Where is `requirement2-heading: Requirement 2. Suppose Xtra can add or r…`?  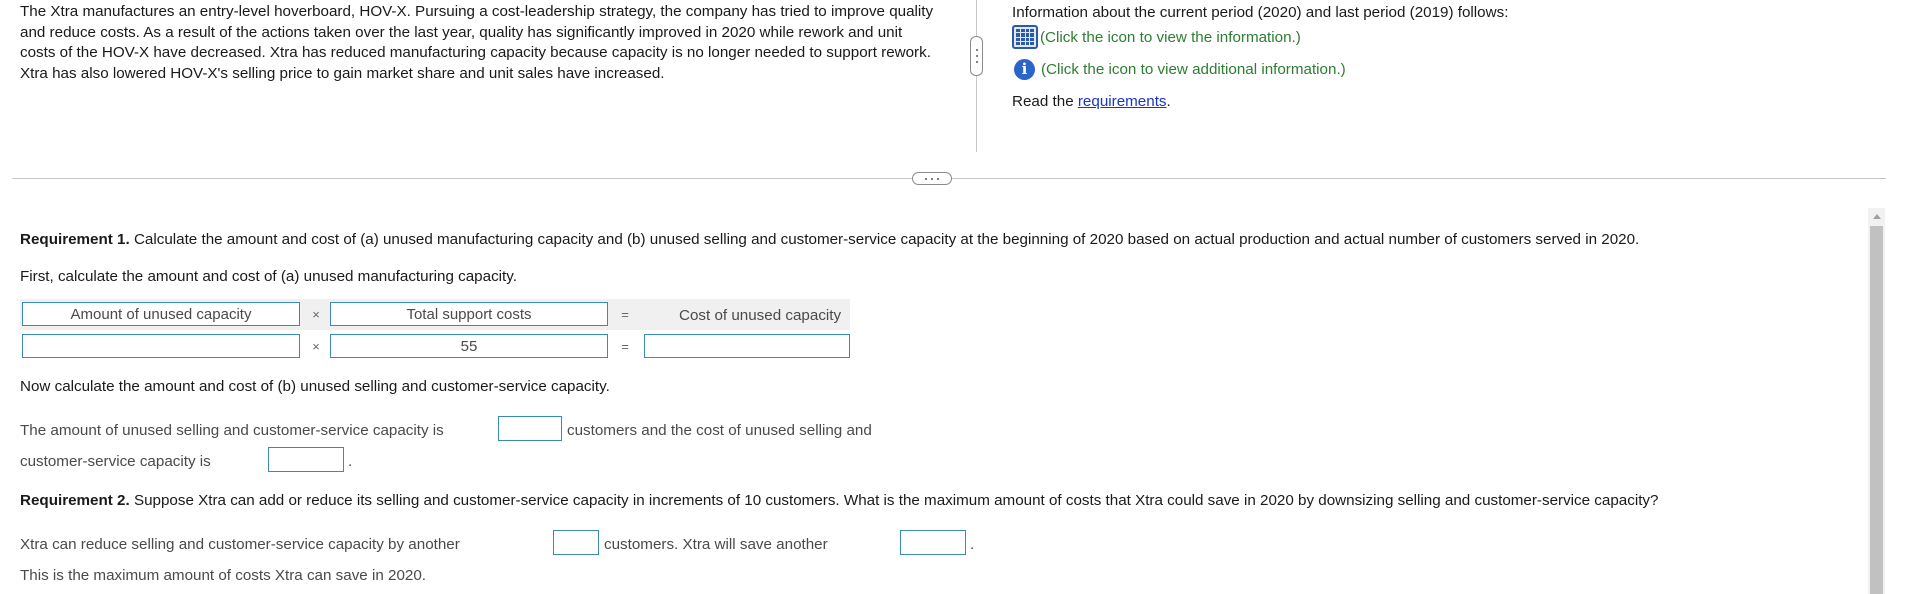
requirement2-heading: Requirement 2. Suppose Xtra can add or r… is located at coordinates (839, 500).